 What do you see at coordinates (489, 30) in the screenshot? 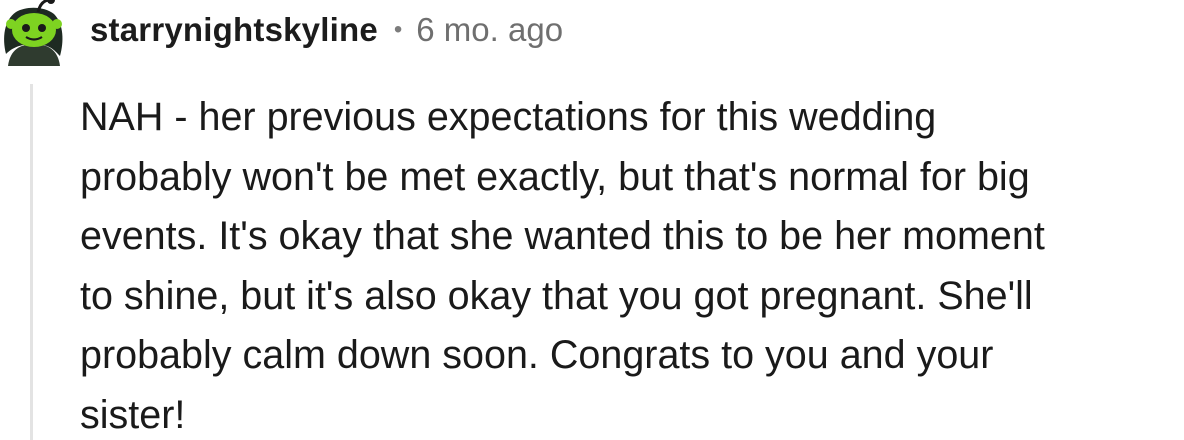
I see `timestamp: 6 mo. ago` at bounding box center [489, 30].